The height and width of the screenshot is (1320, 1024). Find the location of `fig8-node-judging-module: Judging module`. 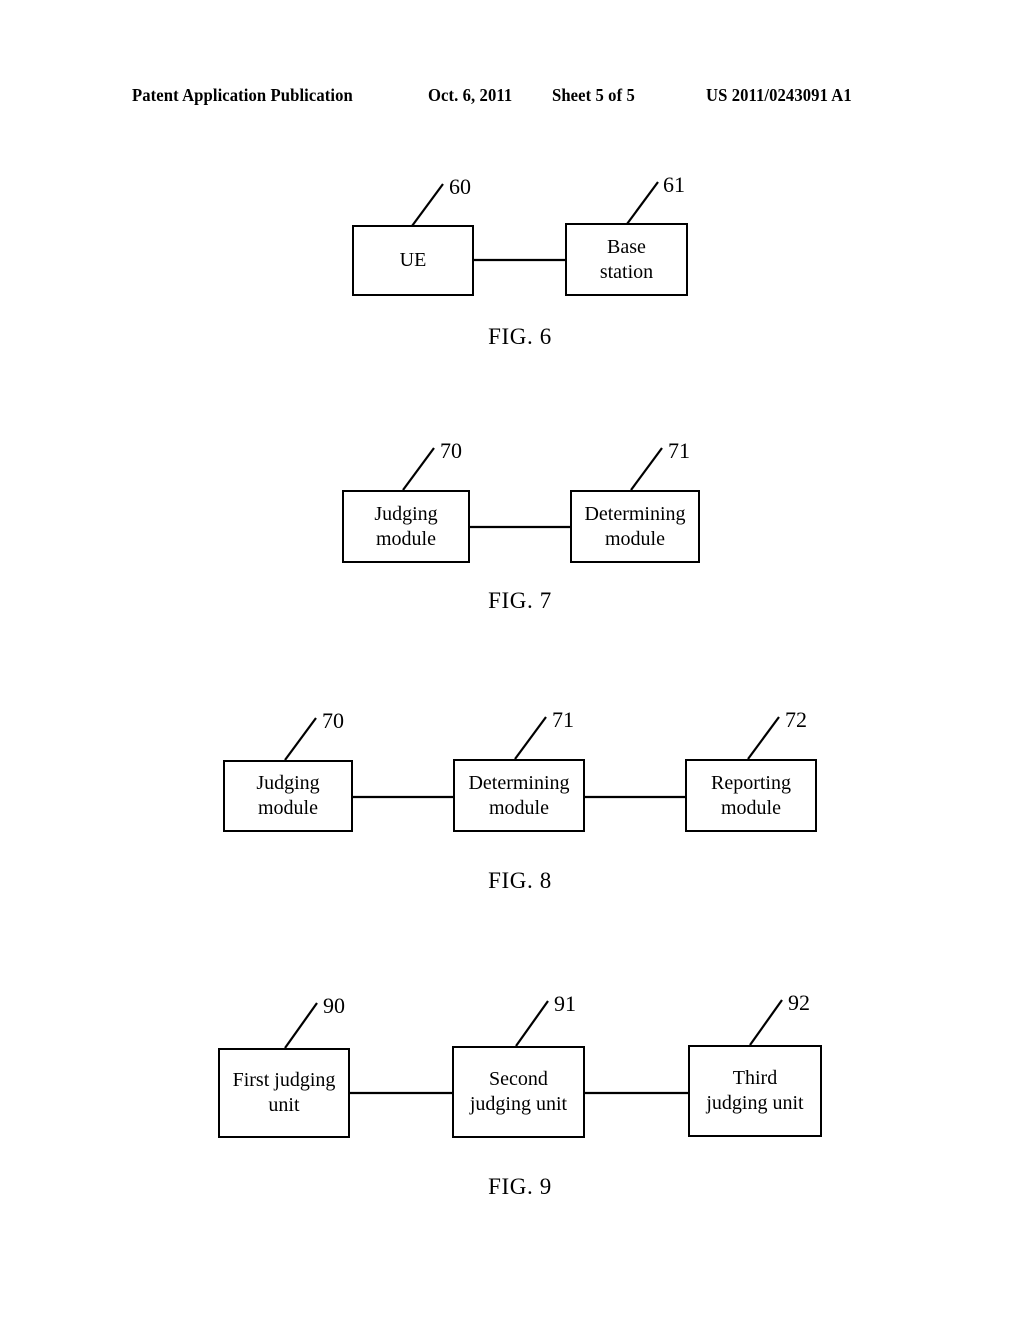

fig8-node-judging-module: Judging module is located at coordinates (288, 796).